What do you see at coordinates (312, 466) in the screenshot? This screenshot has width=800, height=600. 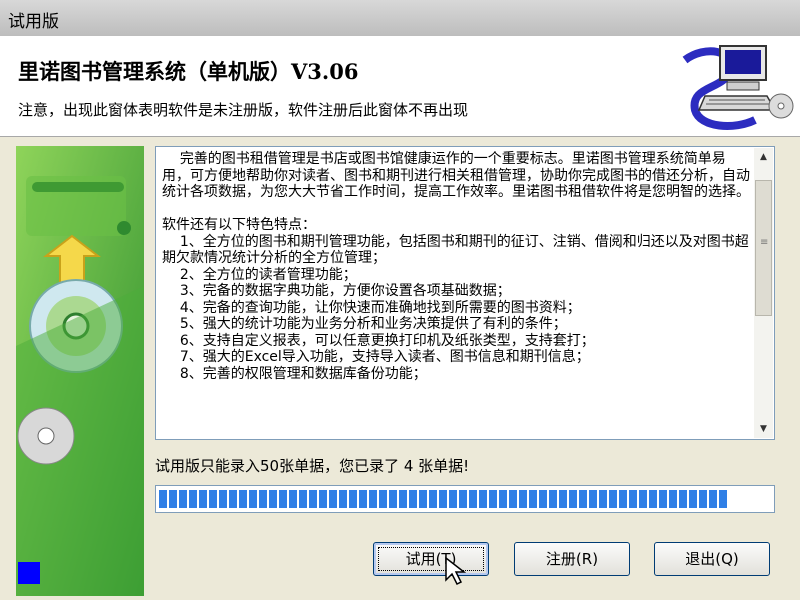 I see `trial-status-text: 试用版只能录入50张单据，您已录了 4 张单据!` at bounding box center [312, 466].